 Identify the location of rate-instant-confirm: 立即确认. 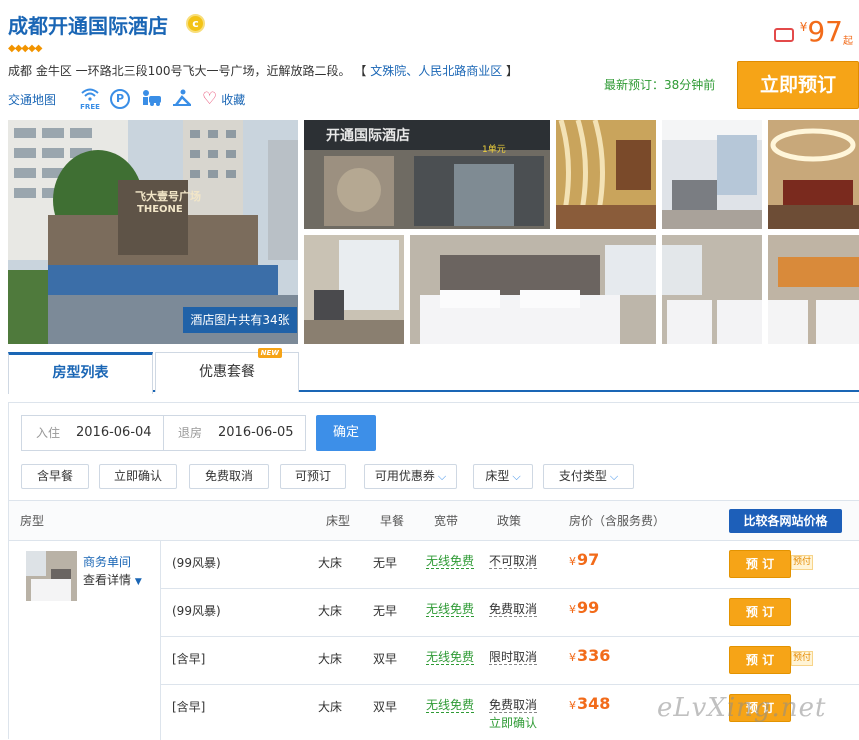
(513, 723).